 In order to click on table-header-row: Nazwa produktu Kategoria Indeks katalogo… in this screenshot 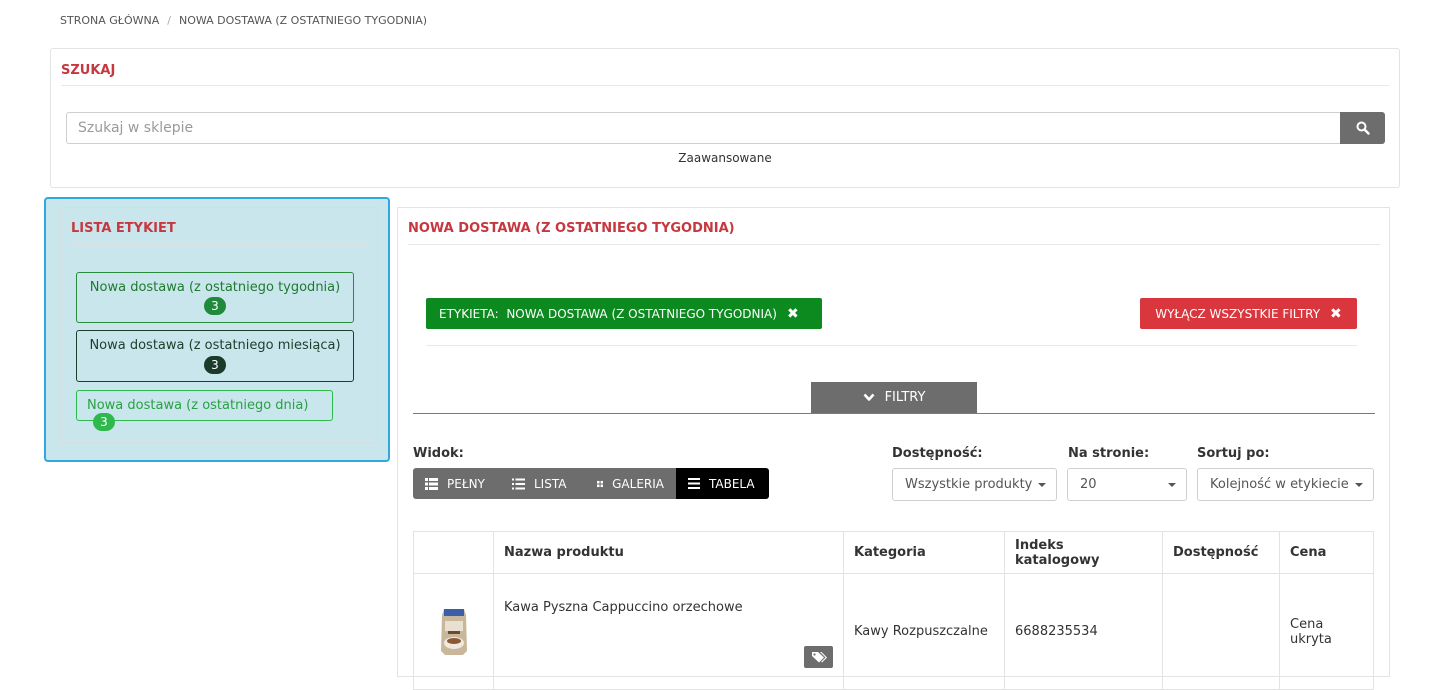, I will do `click(893, 552)`.